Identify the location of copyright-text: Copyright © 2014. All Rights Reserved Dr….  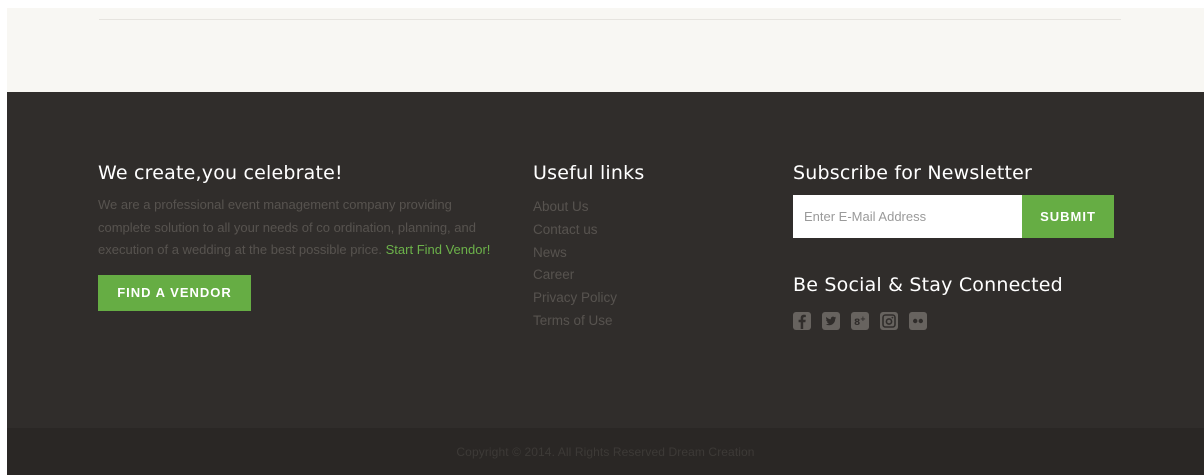
(605, 452).